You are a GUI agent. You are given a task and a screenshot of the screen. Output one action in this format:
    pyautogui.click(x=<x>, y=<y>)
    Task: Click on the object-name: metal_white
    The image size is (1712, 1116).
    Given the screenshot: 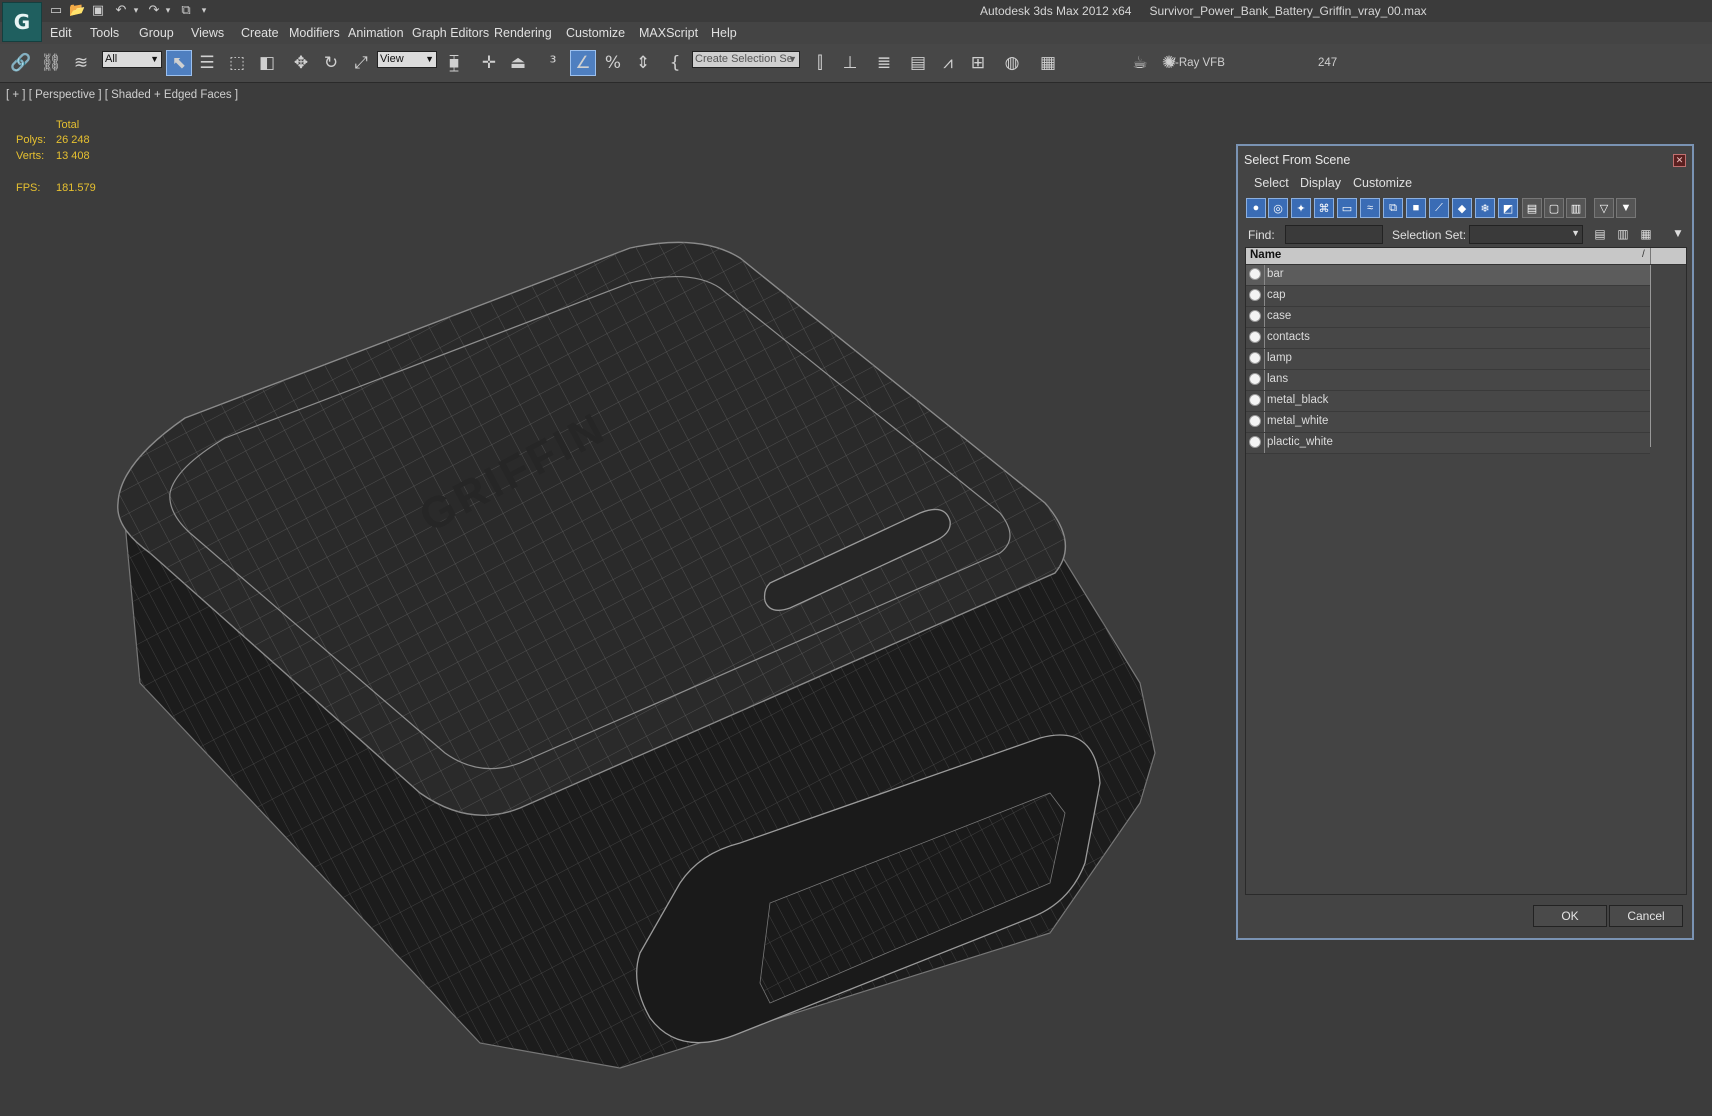 What is the action you would take?
    pyautogui.click(x=1298, y=421)
    